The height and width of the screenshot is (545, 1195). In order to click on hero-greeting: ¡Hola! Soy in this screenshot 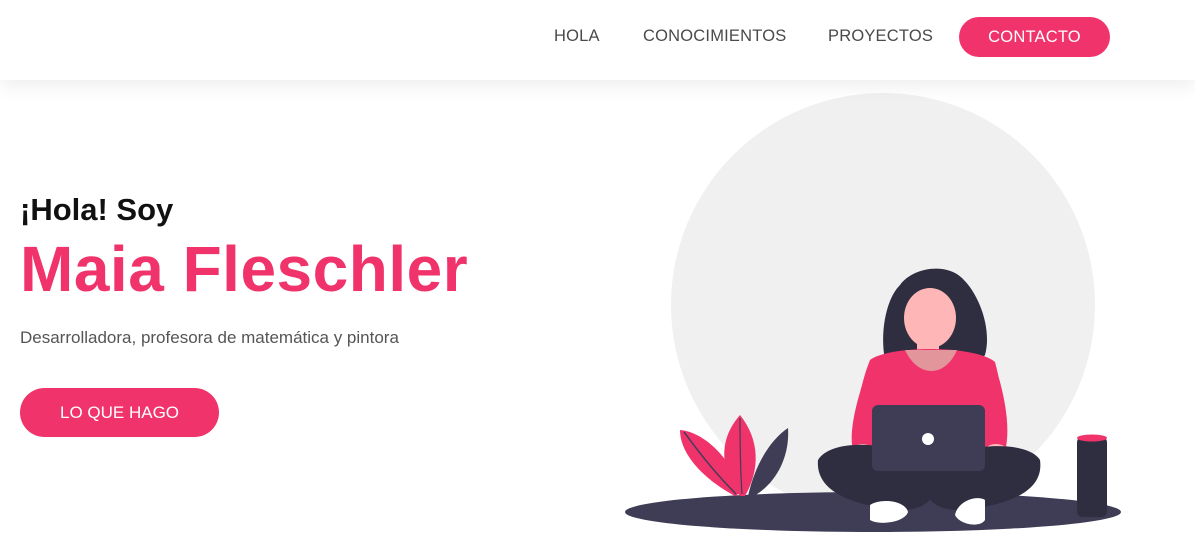, I will do `click(97, 209)`.